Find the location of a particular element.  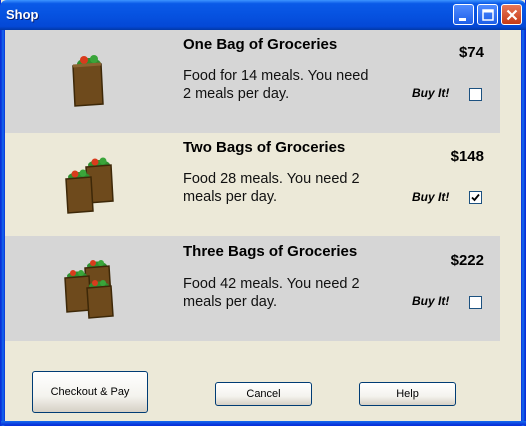

window-border-right is located at coordinates (523, 228).